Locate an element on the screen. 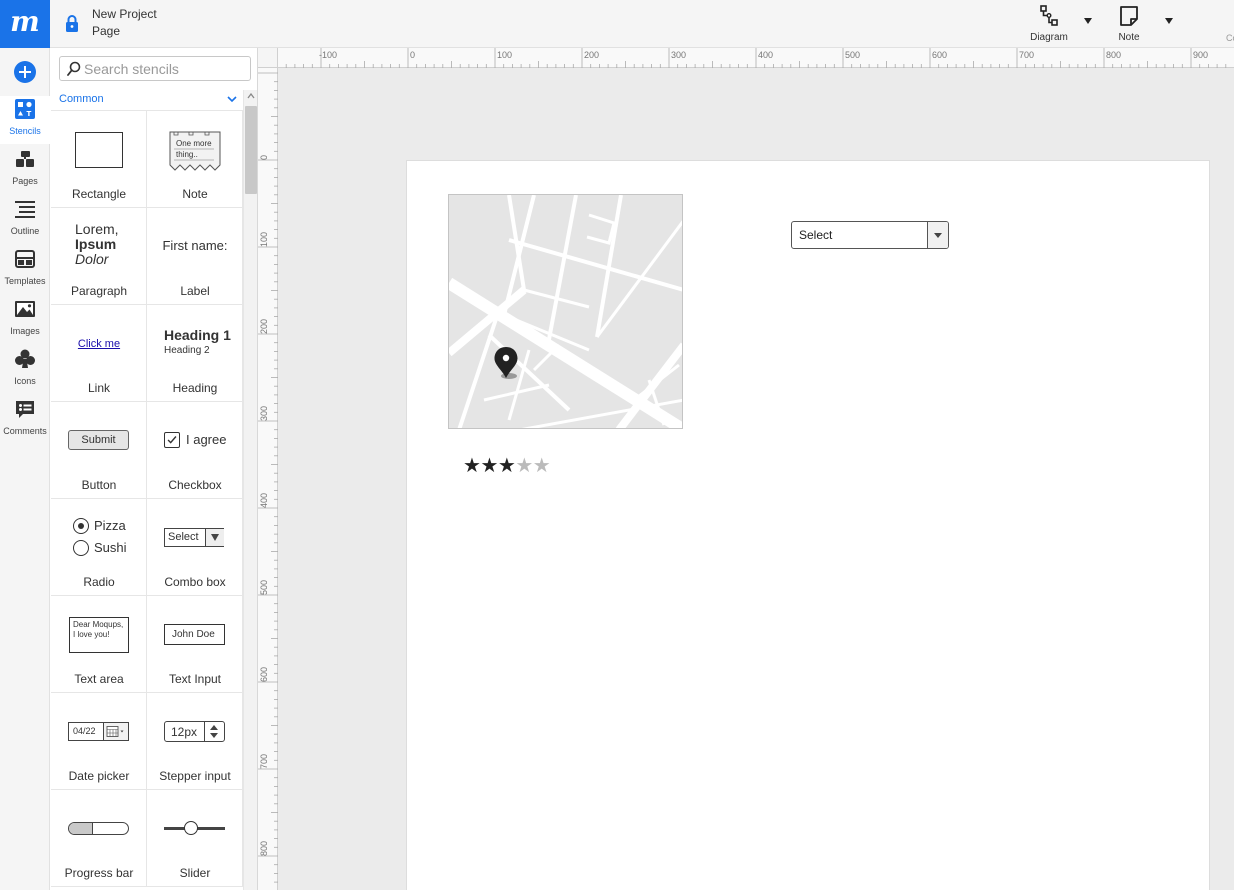 The image size is (1234, 890). stencil-label: Combo box is located at coordinates (195, 582).